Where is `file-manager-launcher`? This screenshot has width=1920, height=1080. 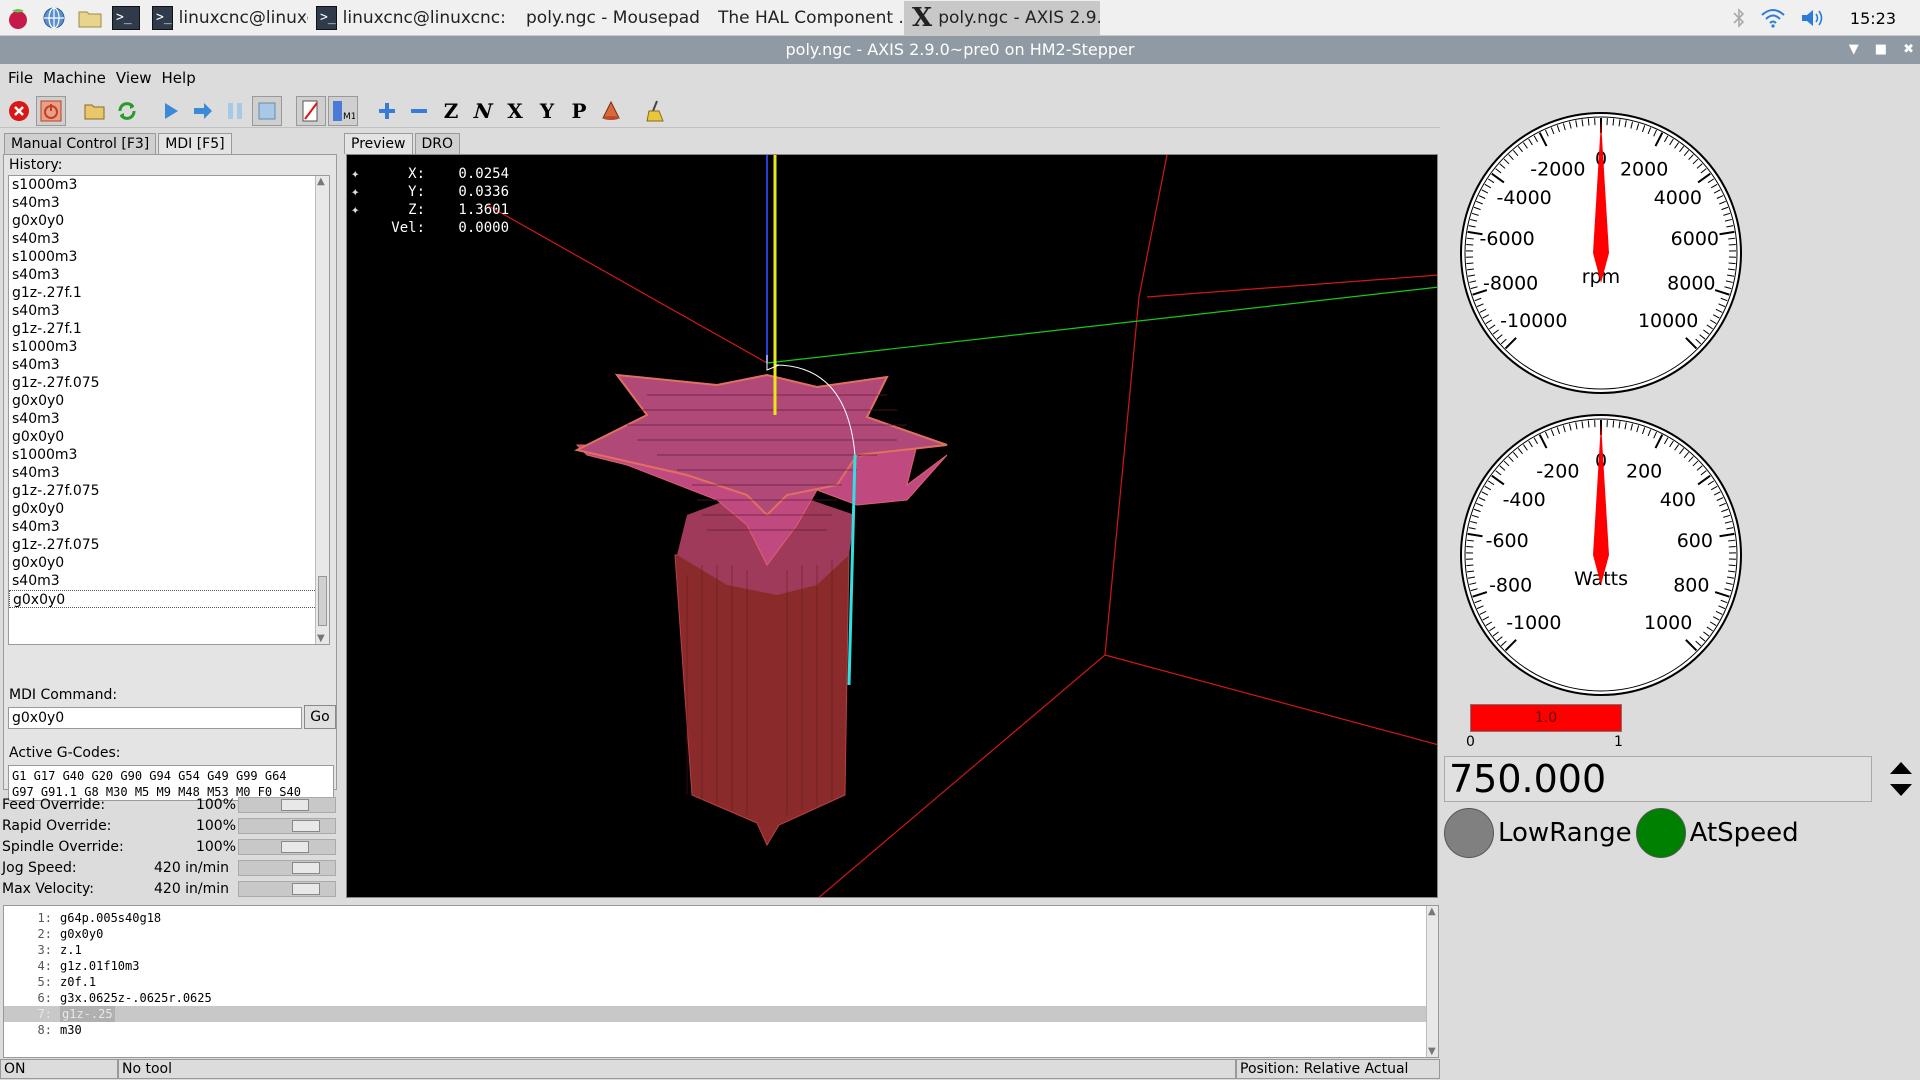 file-manager-launcher is located at coordinates (90, 18).